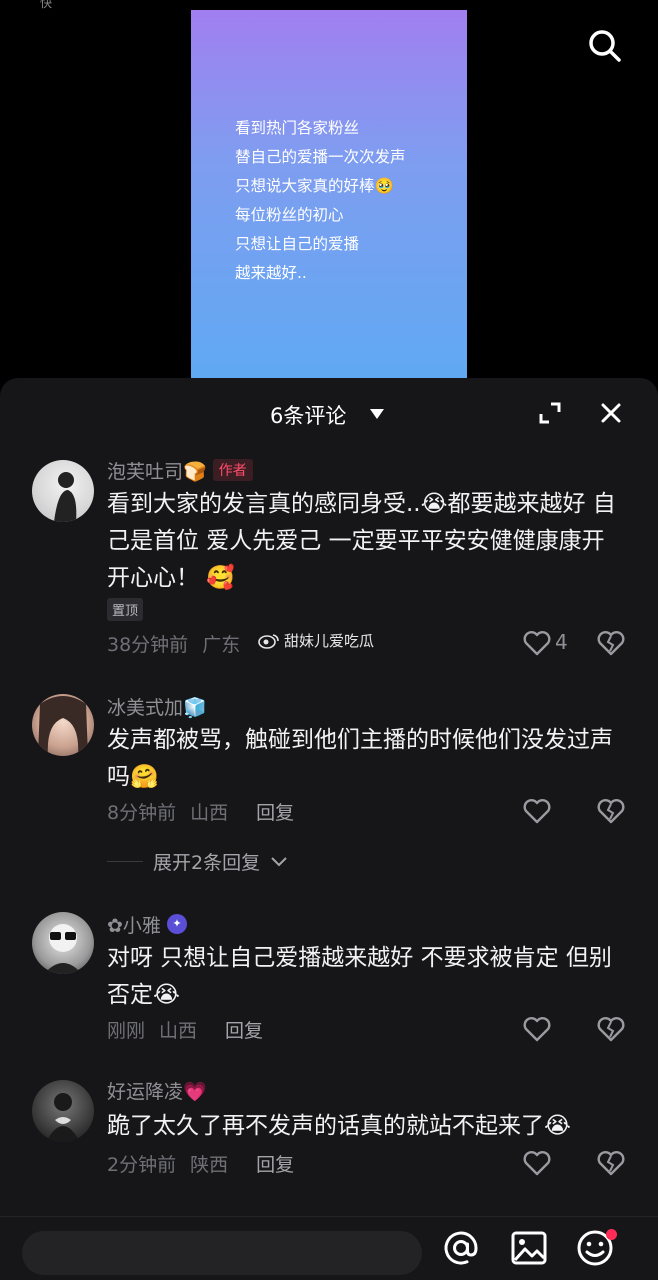 The image size is (658, 1280). I want to click on search-icon, so click(605, 46).